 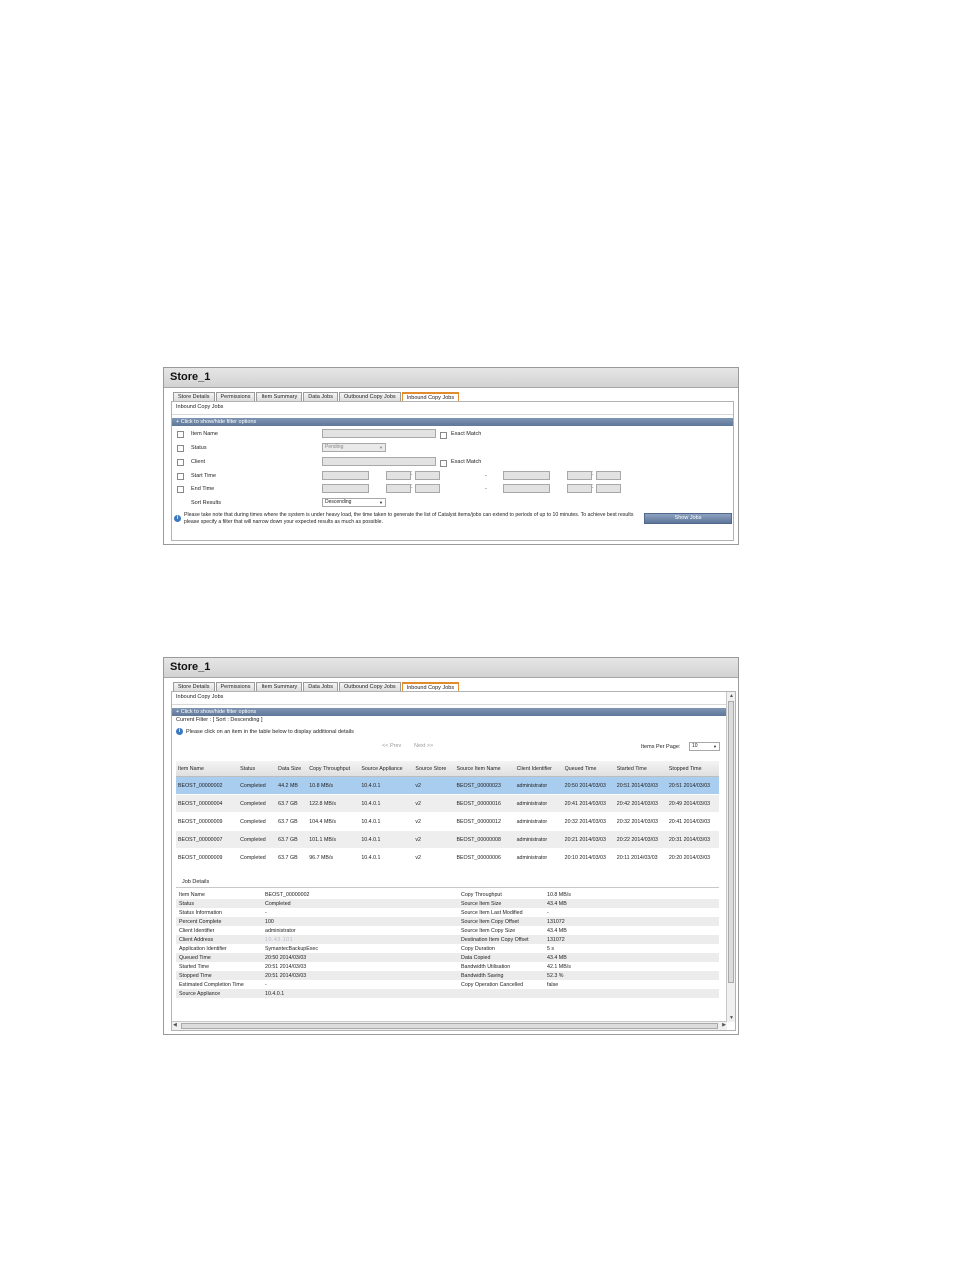 I want to click on table-cell: 20:51 2014/03/03, so click(x=692, y=785).